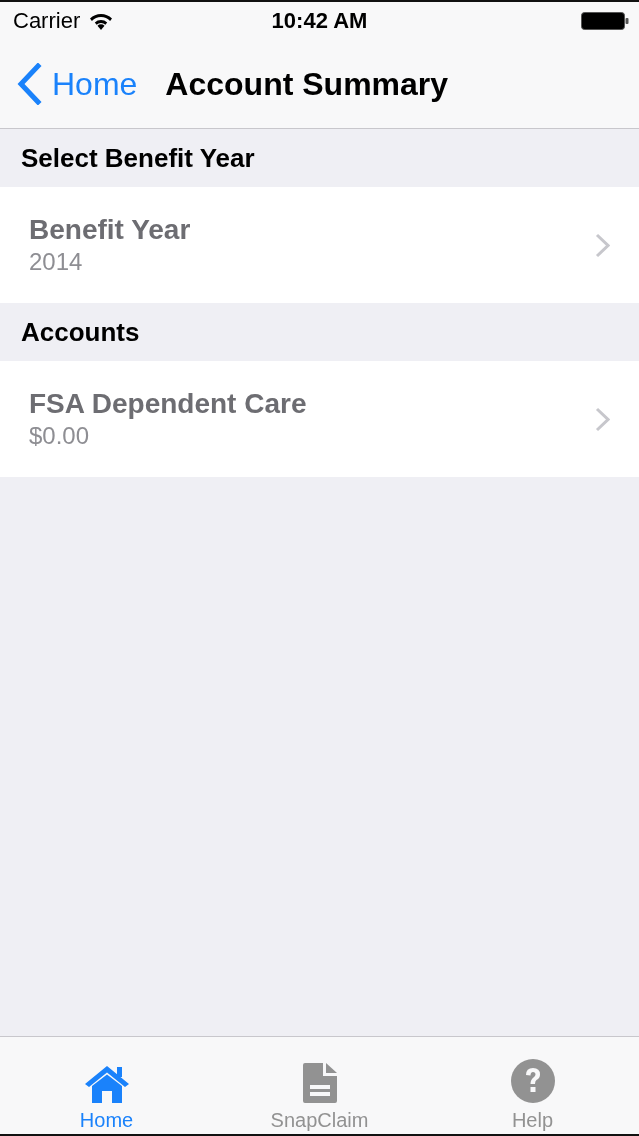 The height and width of the screenshot is (1136, 639). Describe the element at coordinates (168, 404) in the screenshot. I see `row-title: FSA Dependent Care` at that location.